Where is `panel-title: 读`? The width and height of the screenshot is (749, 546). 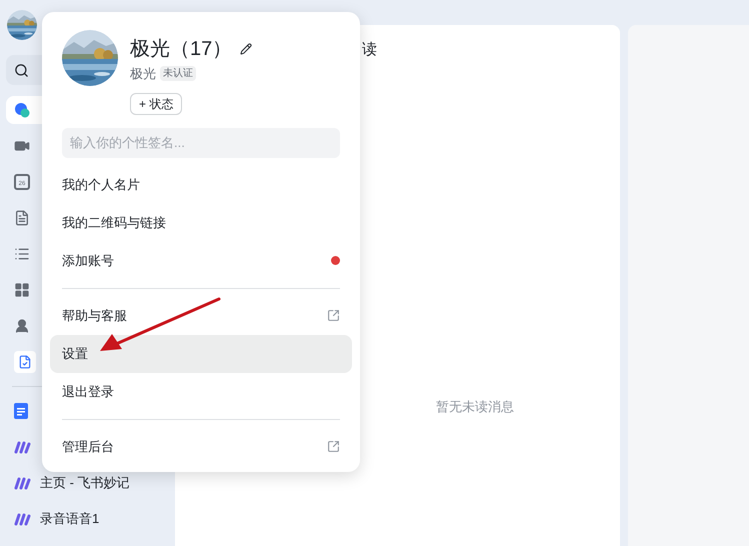 panel-title: 读 is located at coordinates (369, 50).